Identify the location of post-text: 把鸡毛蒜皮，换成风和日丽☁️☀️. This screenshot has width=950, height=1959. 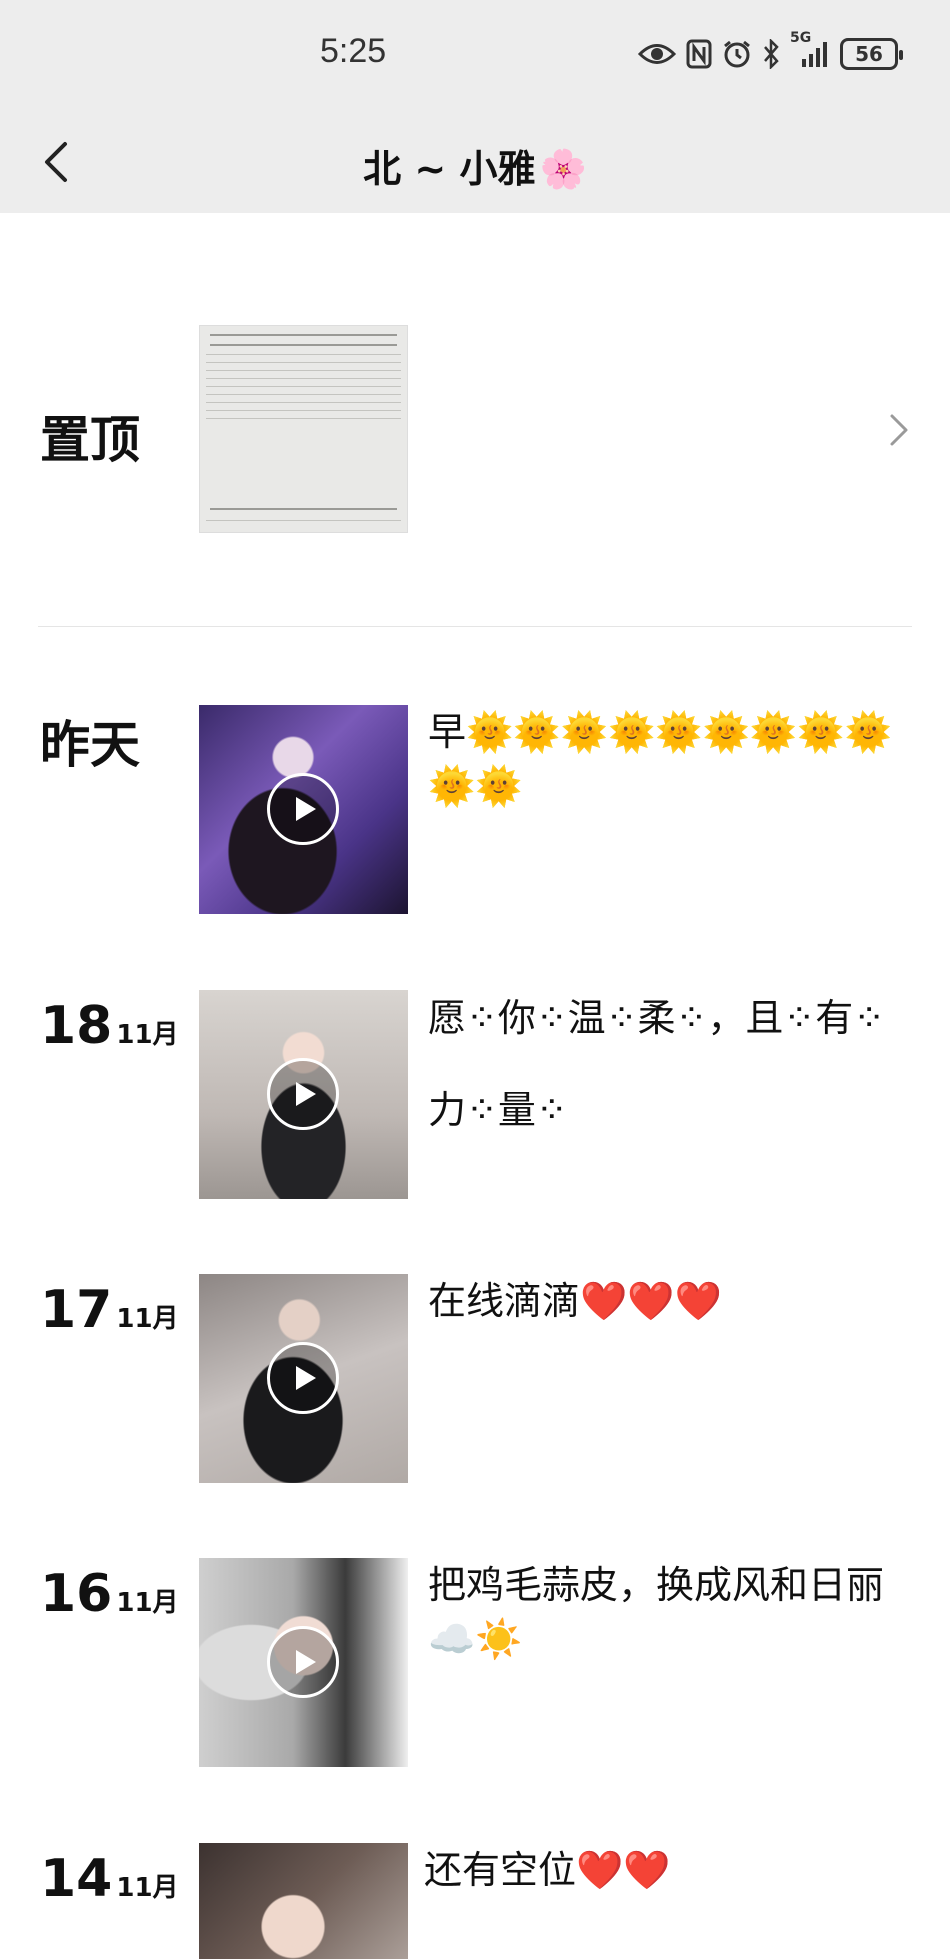
(656, 1612).